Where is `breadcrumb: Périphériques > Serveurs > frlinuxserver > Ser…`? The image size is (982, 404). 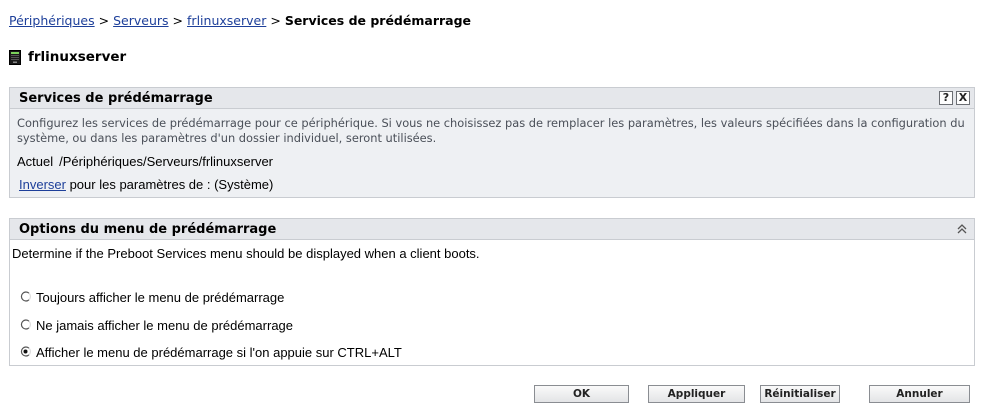
breadcrumb: Périphériques > Serveurs > frlinuxserver > Ser… is located at coordinates (240, 20).